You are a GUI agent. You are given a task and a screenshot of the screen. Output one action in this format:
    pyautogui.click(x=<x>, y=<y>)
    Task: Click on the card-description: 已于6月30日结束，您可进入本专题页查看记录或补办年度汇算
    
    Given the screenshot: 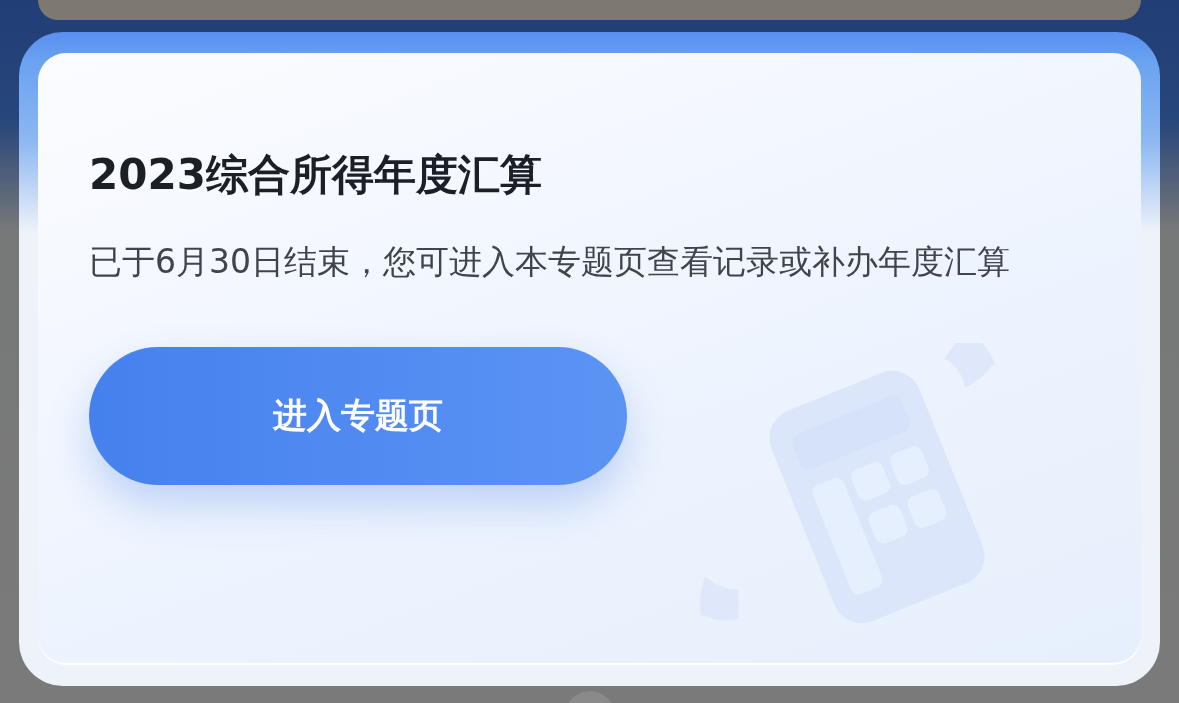 What is the action you would take?
    pyautogui.click(x=550, y=262)
    